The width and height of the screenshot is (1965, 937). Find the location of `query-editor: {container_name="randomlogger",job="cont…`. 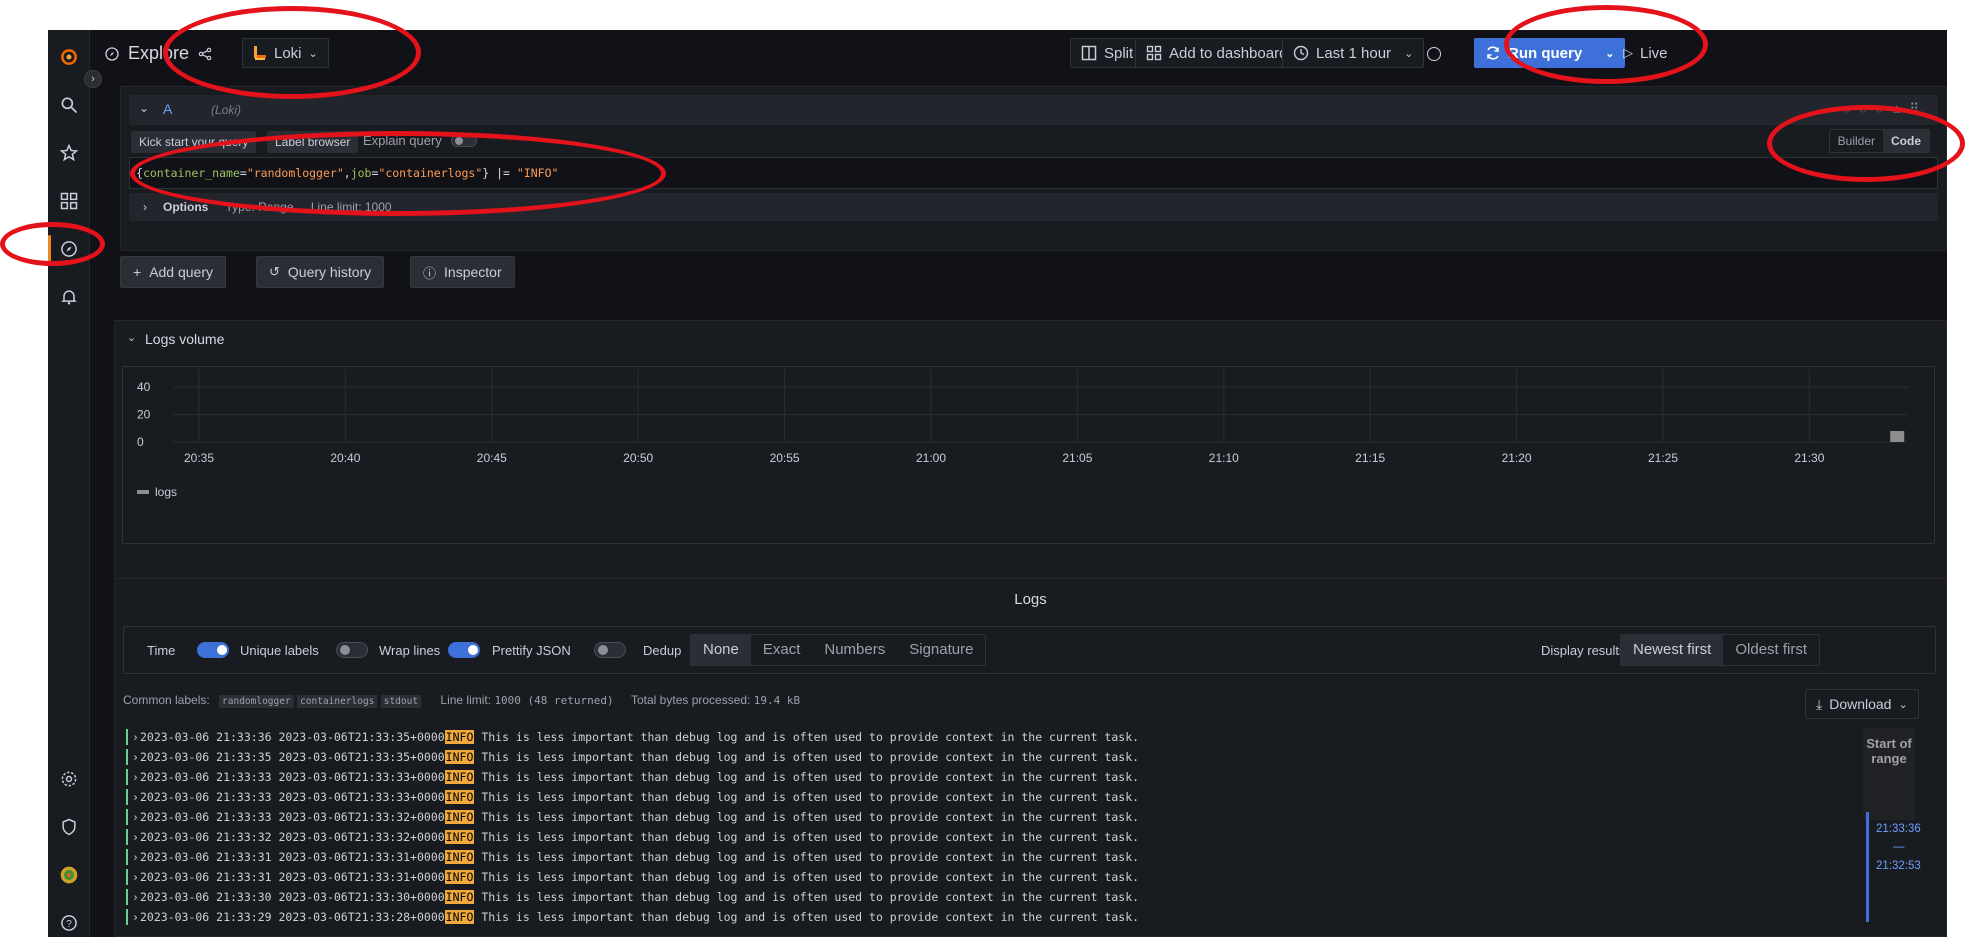

query-editor: {container_name="randomlogger",job="cont… is located at coordinates (1033, 173).